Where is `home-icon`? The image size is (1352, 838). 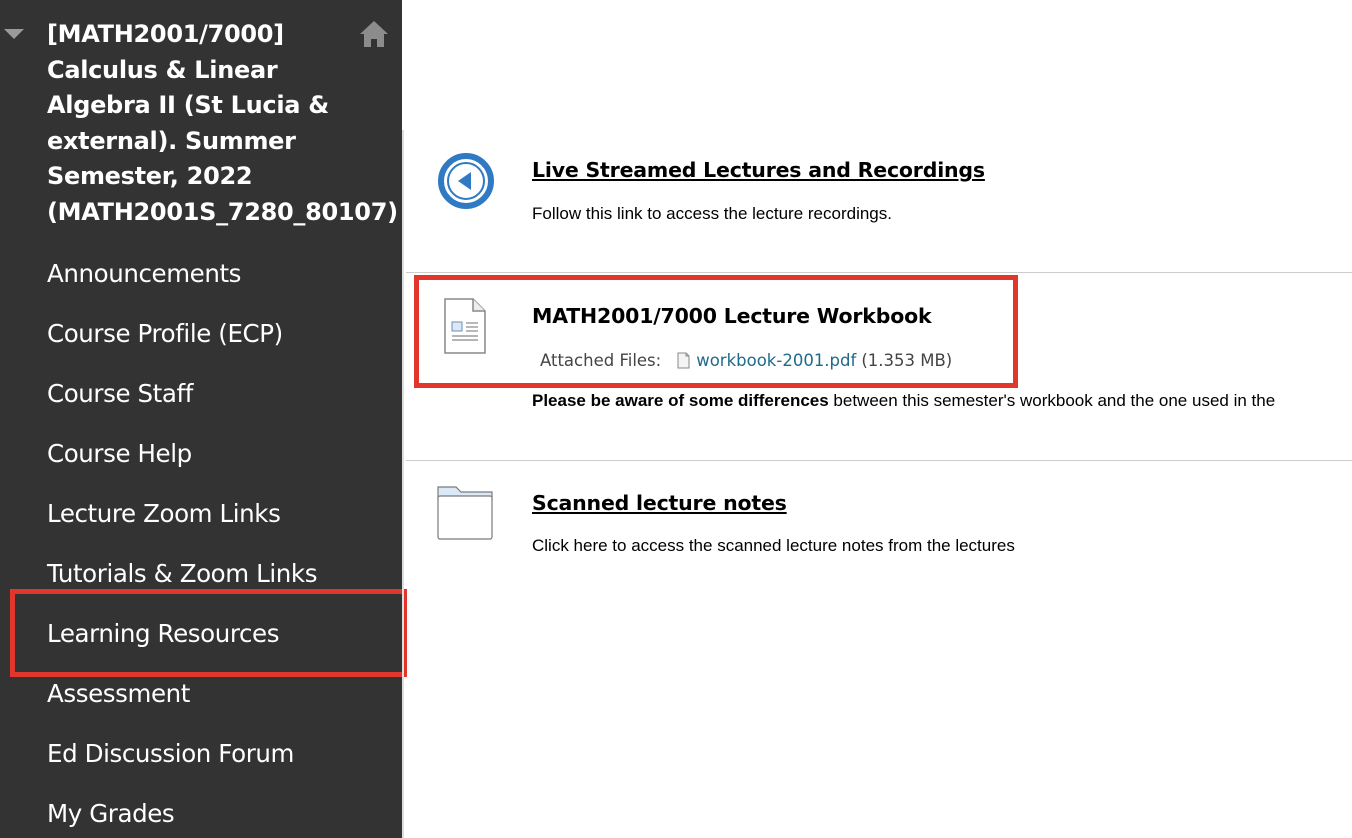 home-icon is located at coordinates (374, 34).